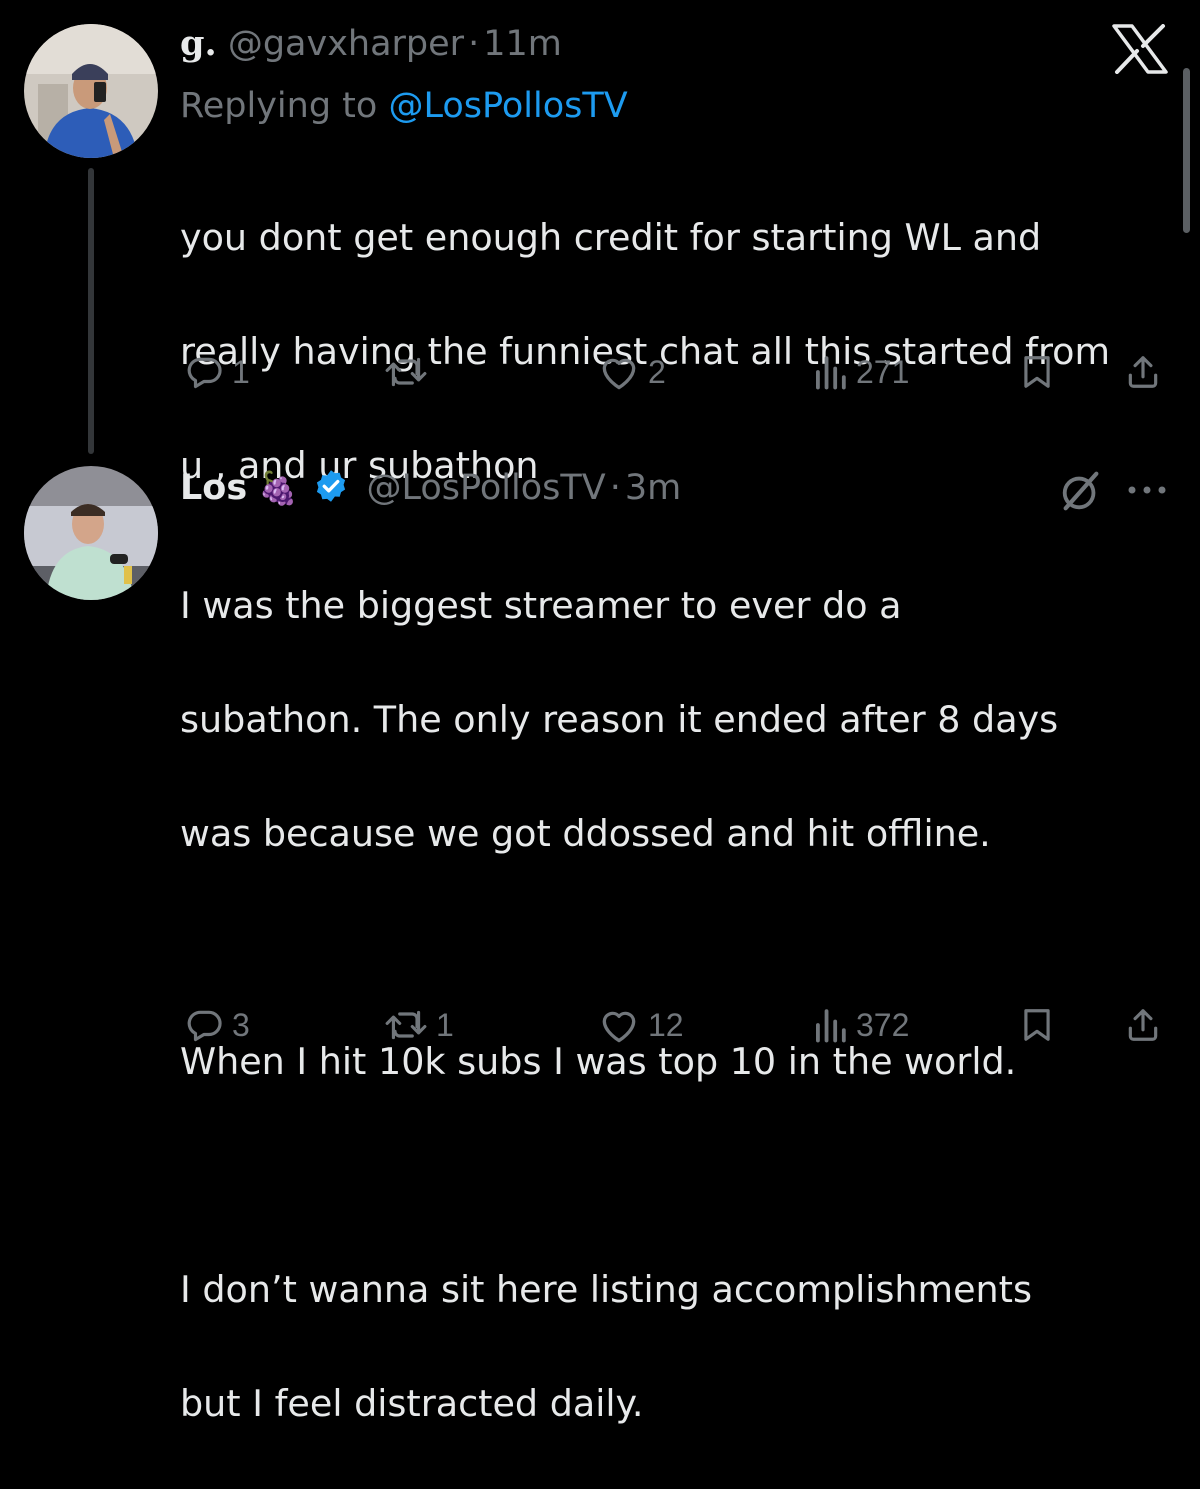 Image resolution: width=1200 pixels, height=1489 pixels. I want to click on x-logo, so click(1140, 49).